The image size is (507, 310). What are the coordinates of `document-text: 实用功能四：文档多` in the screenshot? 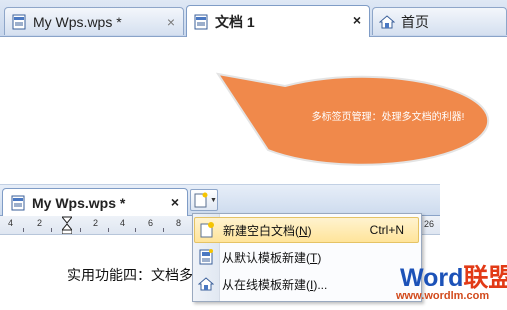 It's located at (130, 275).